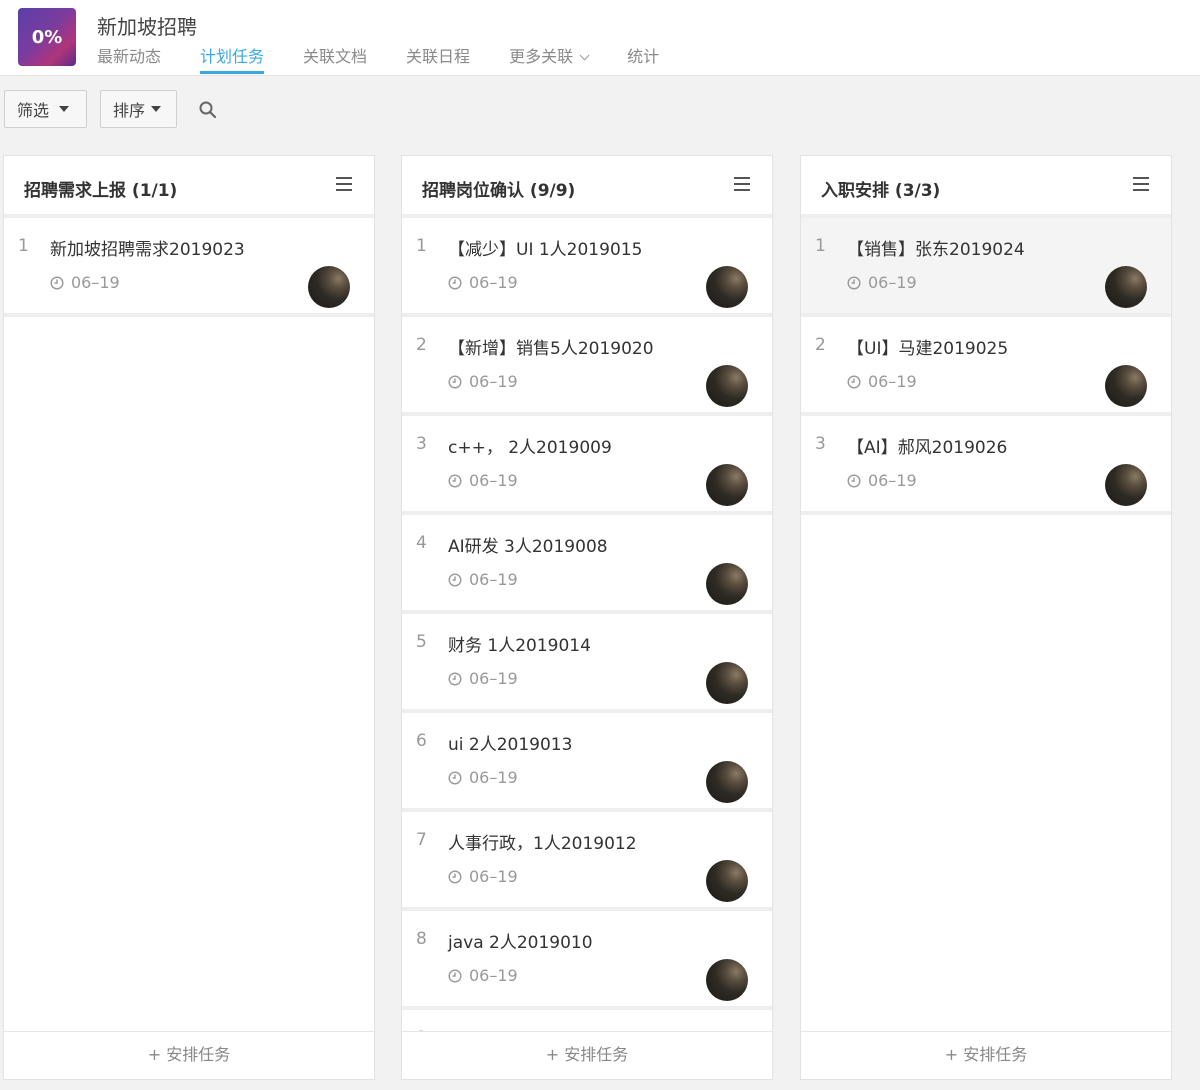 Image resolution: width=1200 pixels, height=1090 pixels. I want to click on column-header: 入职安排 (3/3), so click(986, 187).